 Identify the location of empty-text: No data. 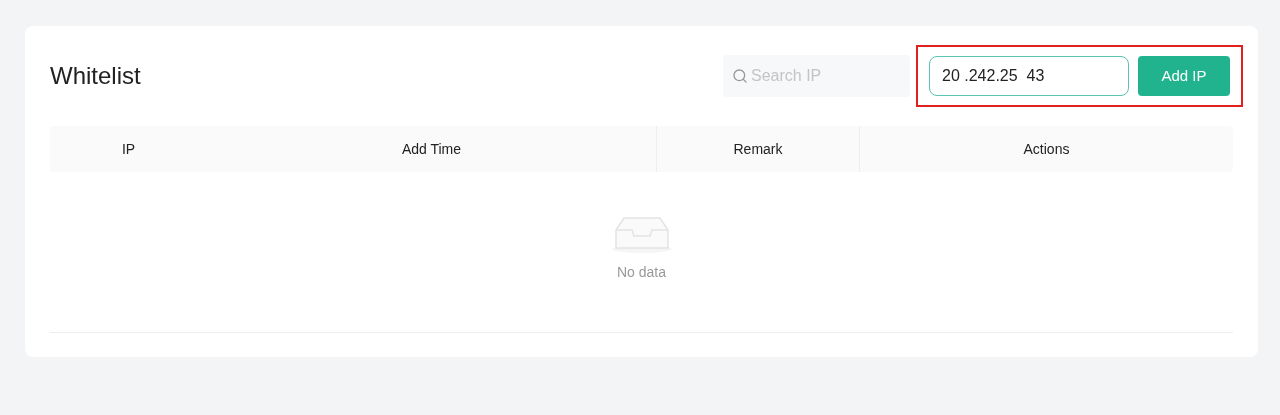
(641, 272).